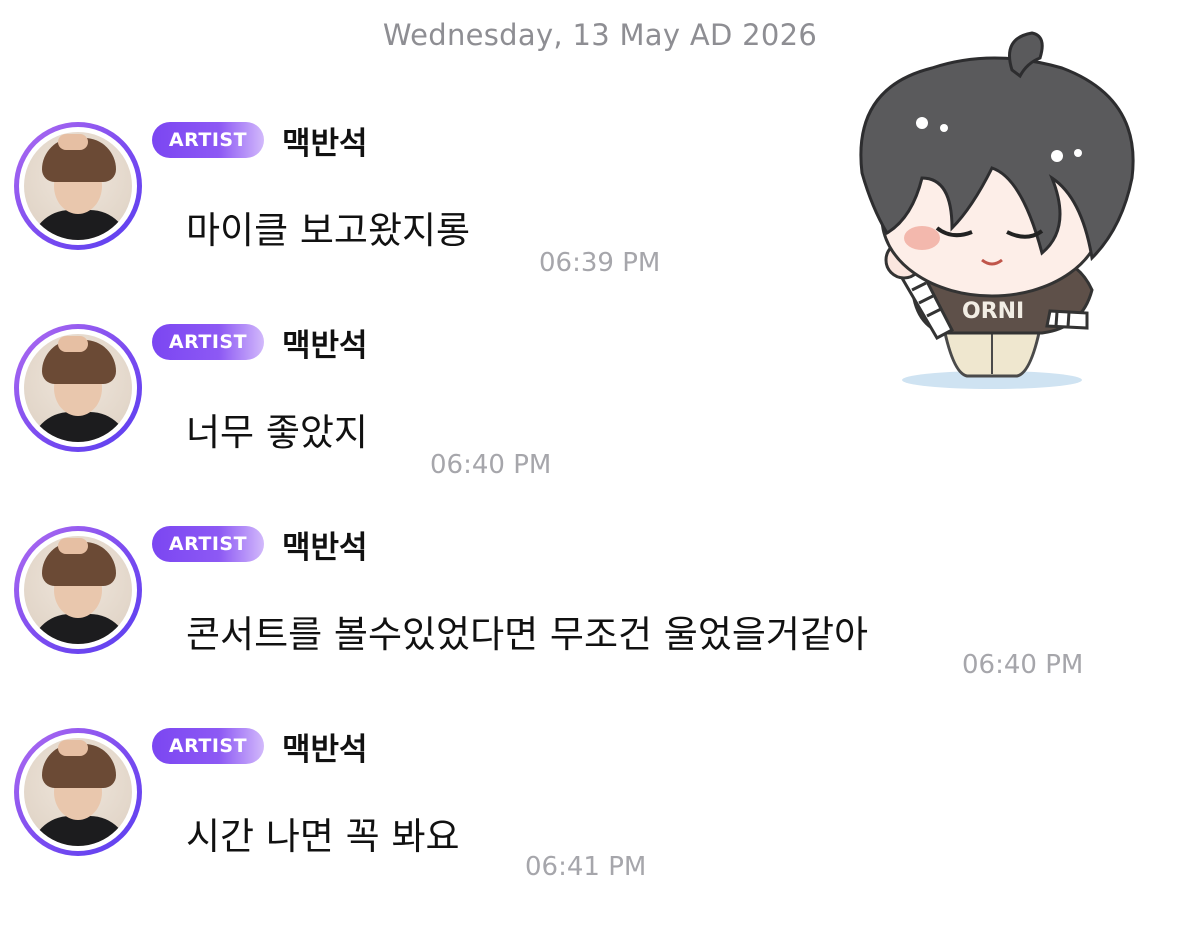 The height and width of the screenshot is (928, 1200). What do you see at coordinates (586, 867) in the screenshot?
I see `message-time: 06:41 PM` at bounding box center [586, 867].